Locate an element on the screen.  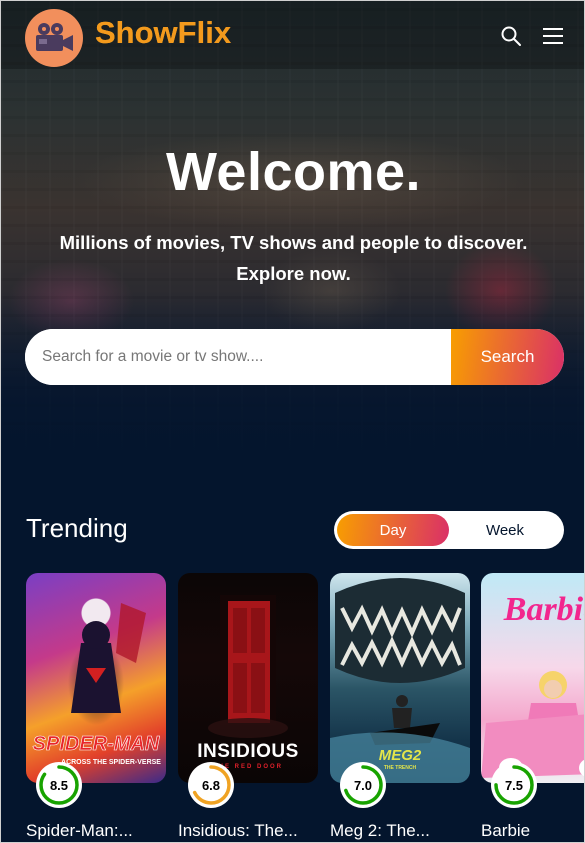
rating-value: 7.0 is located at coordinates (363, 785).